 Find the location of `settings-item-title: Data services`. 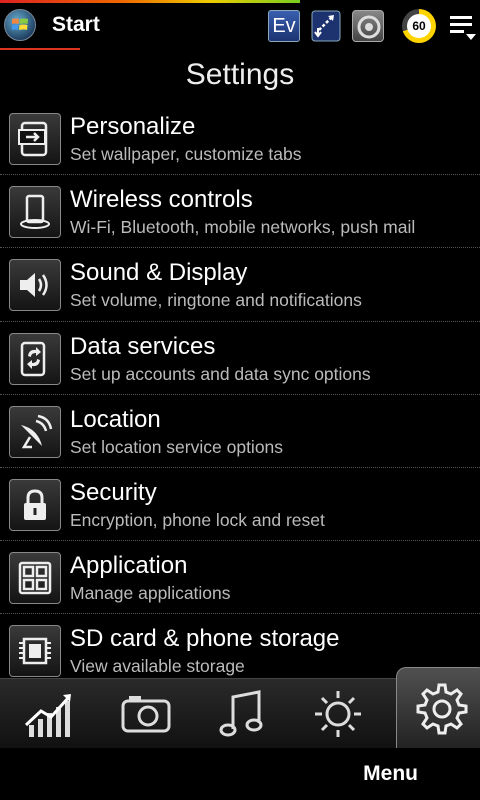

settings-item-title: Data services is located at coordinates (143, 346).